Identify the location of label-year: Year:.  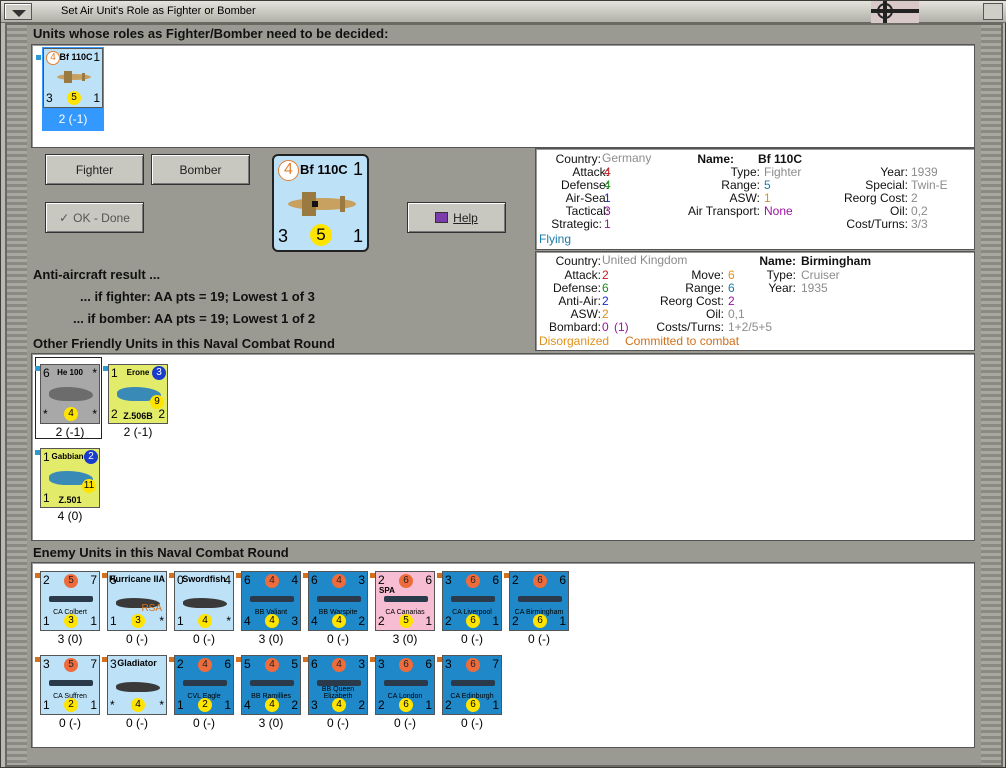
(894, 172).